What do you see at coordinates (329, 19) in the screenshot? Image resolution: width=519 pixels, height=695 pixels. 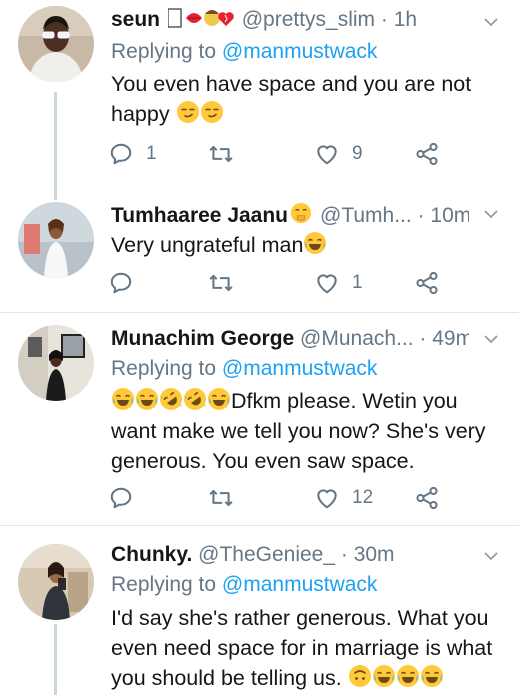 I see `handle-and-time: @prettys_slim · 1h` at bounding box center [329, 19].